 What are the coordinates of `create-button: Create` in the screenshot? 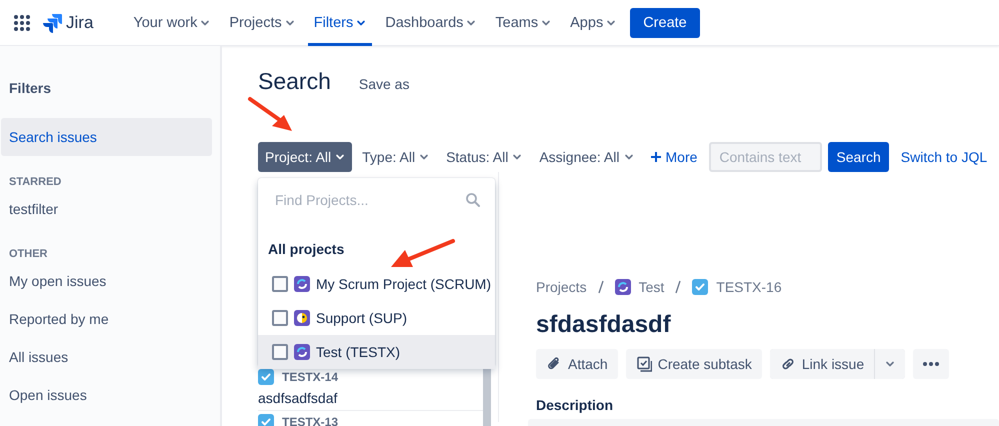 It's located at (665, 23).